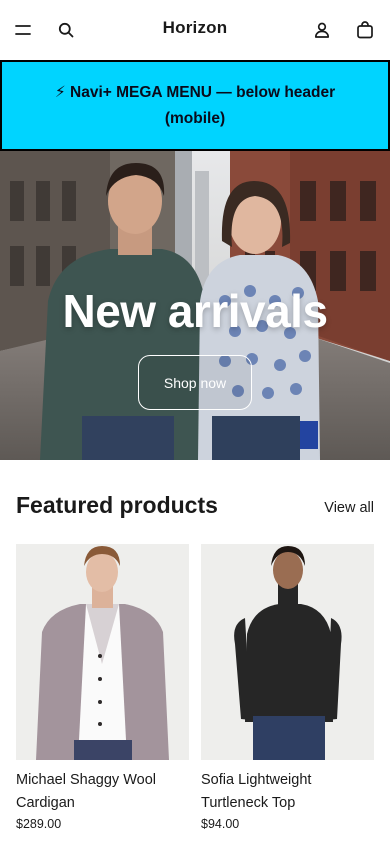 The height and width of the screenshot is (844, 390). Describe the element at coordinates (365, 30) in the screenshot. I see `shopping-bag-icon` at that location.